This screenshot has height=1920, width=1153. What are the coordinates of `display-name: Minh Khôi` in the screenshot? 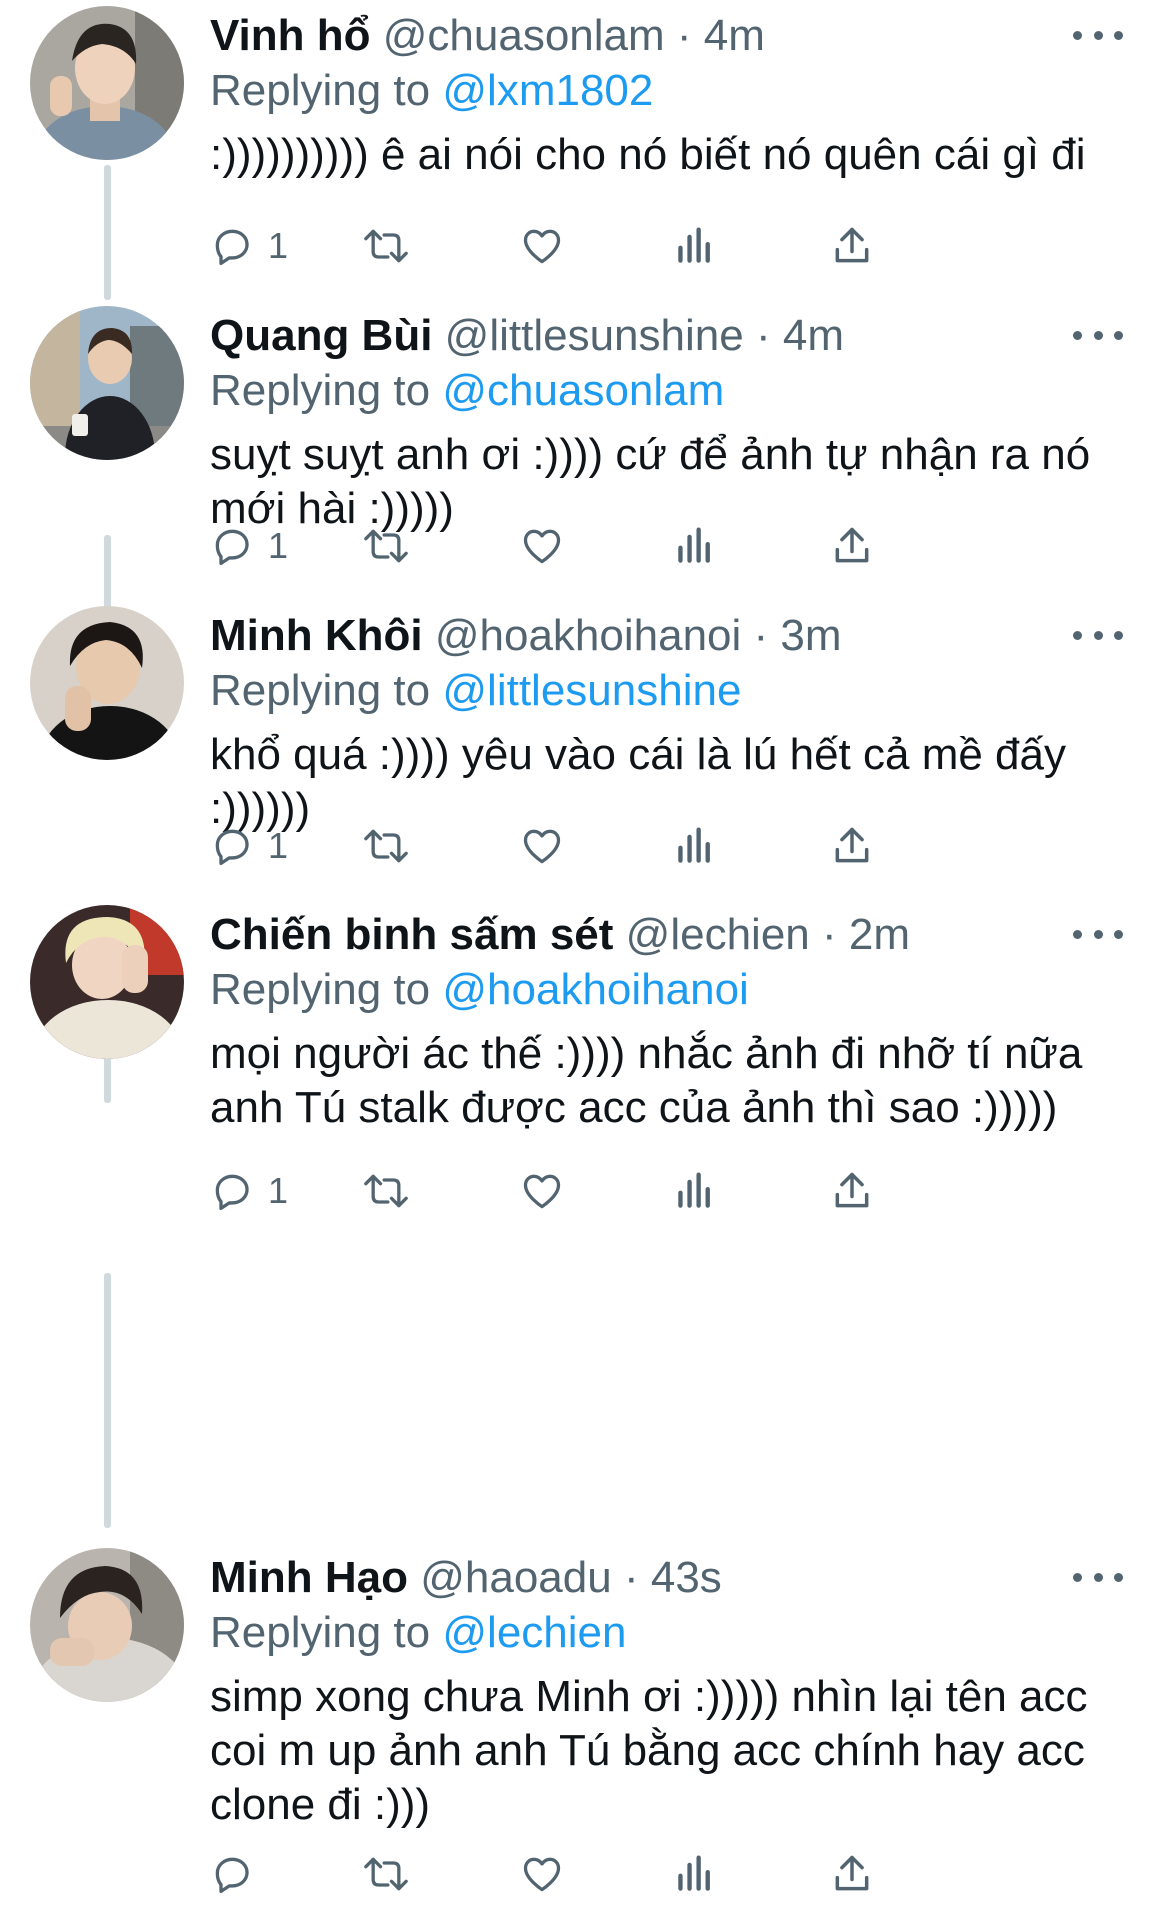 It's located at (316, 635).